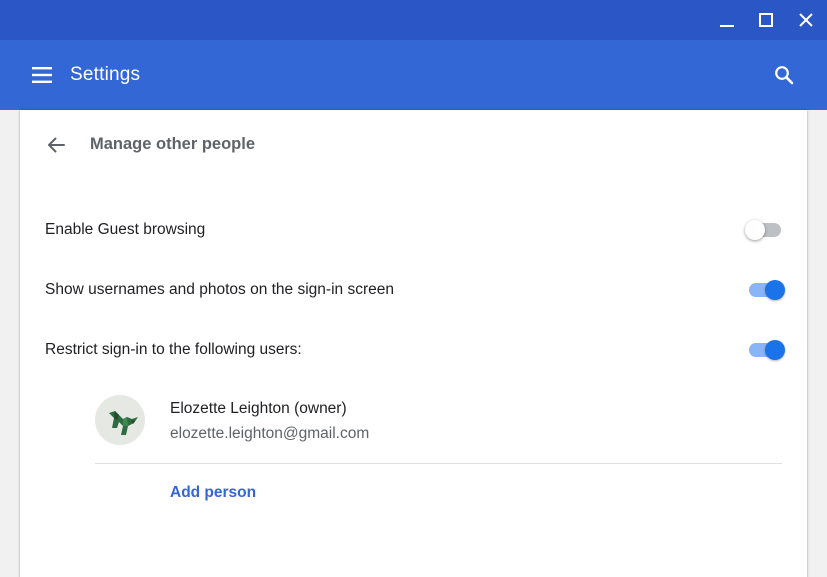 The width and height of the screenshot is (827, 577). I want to click on toolbar-title: Settings, so click(105, 74).